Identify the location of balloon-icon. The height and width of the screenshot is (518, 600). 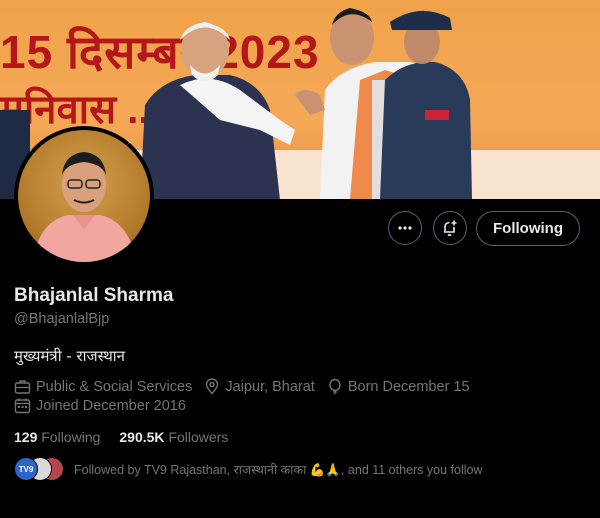
(335, 386).